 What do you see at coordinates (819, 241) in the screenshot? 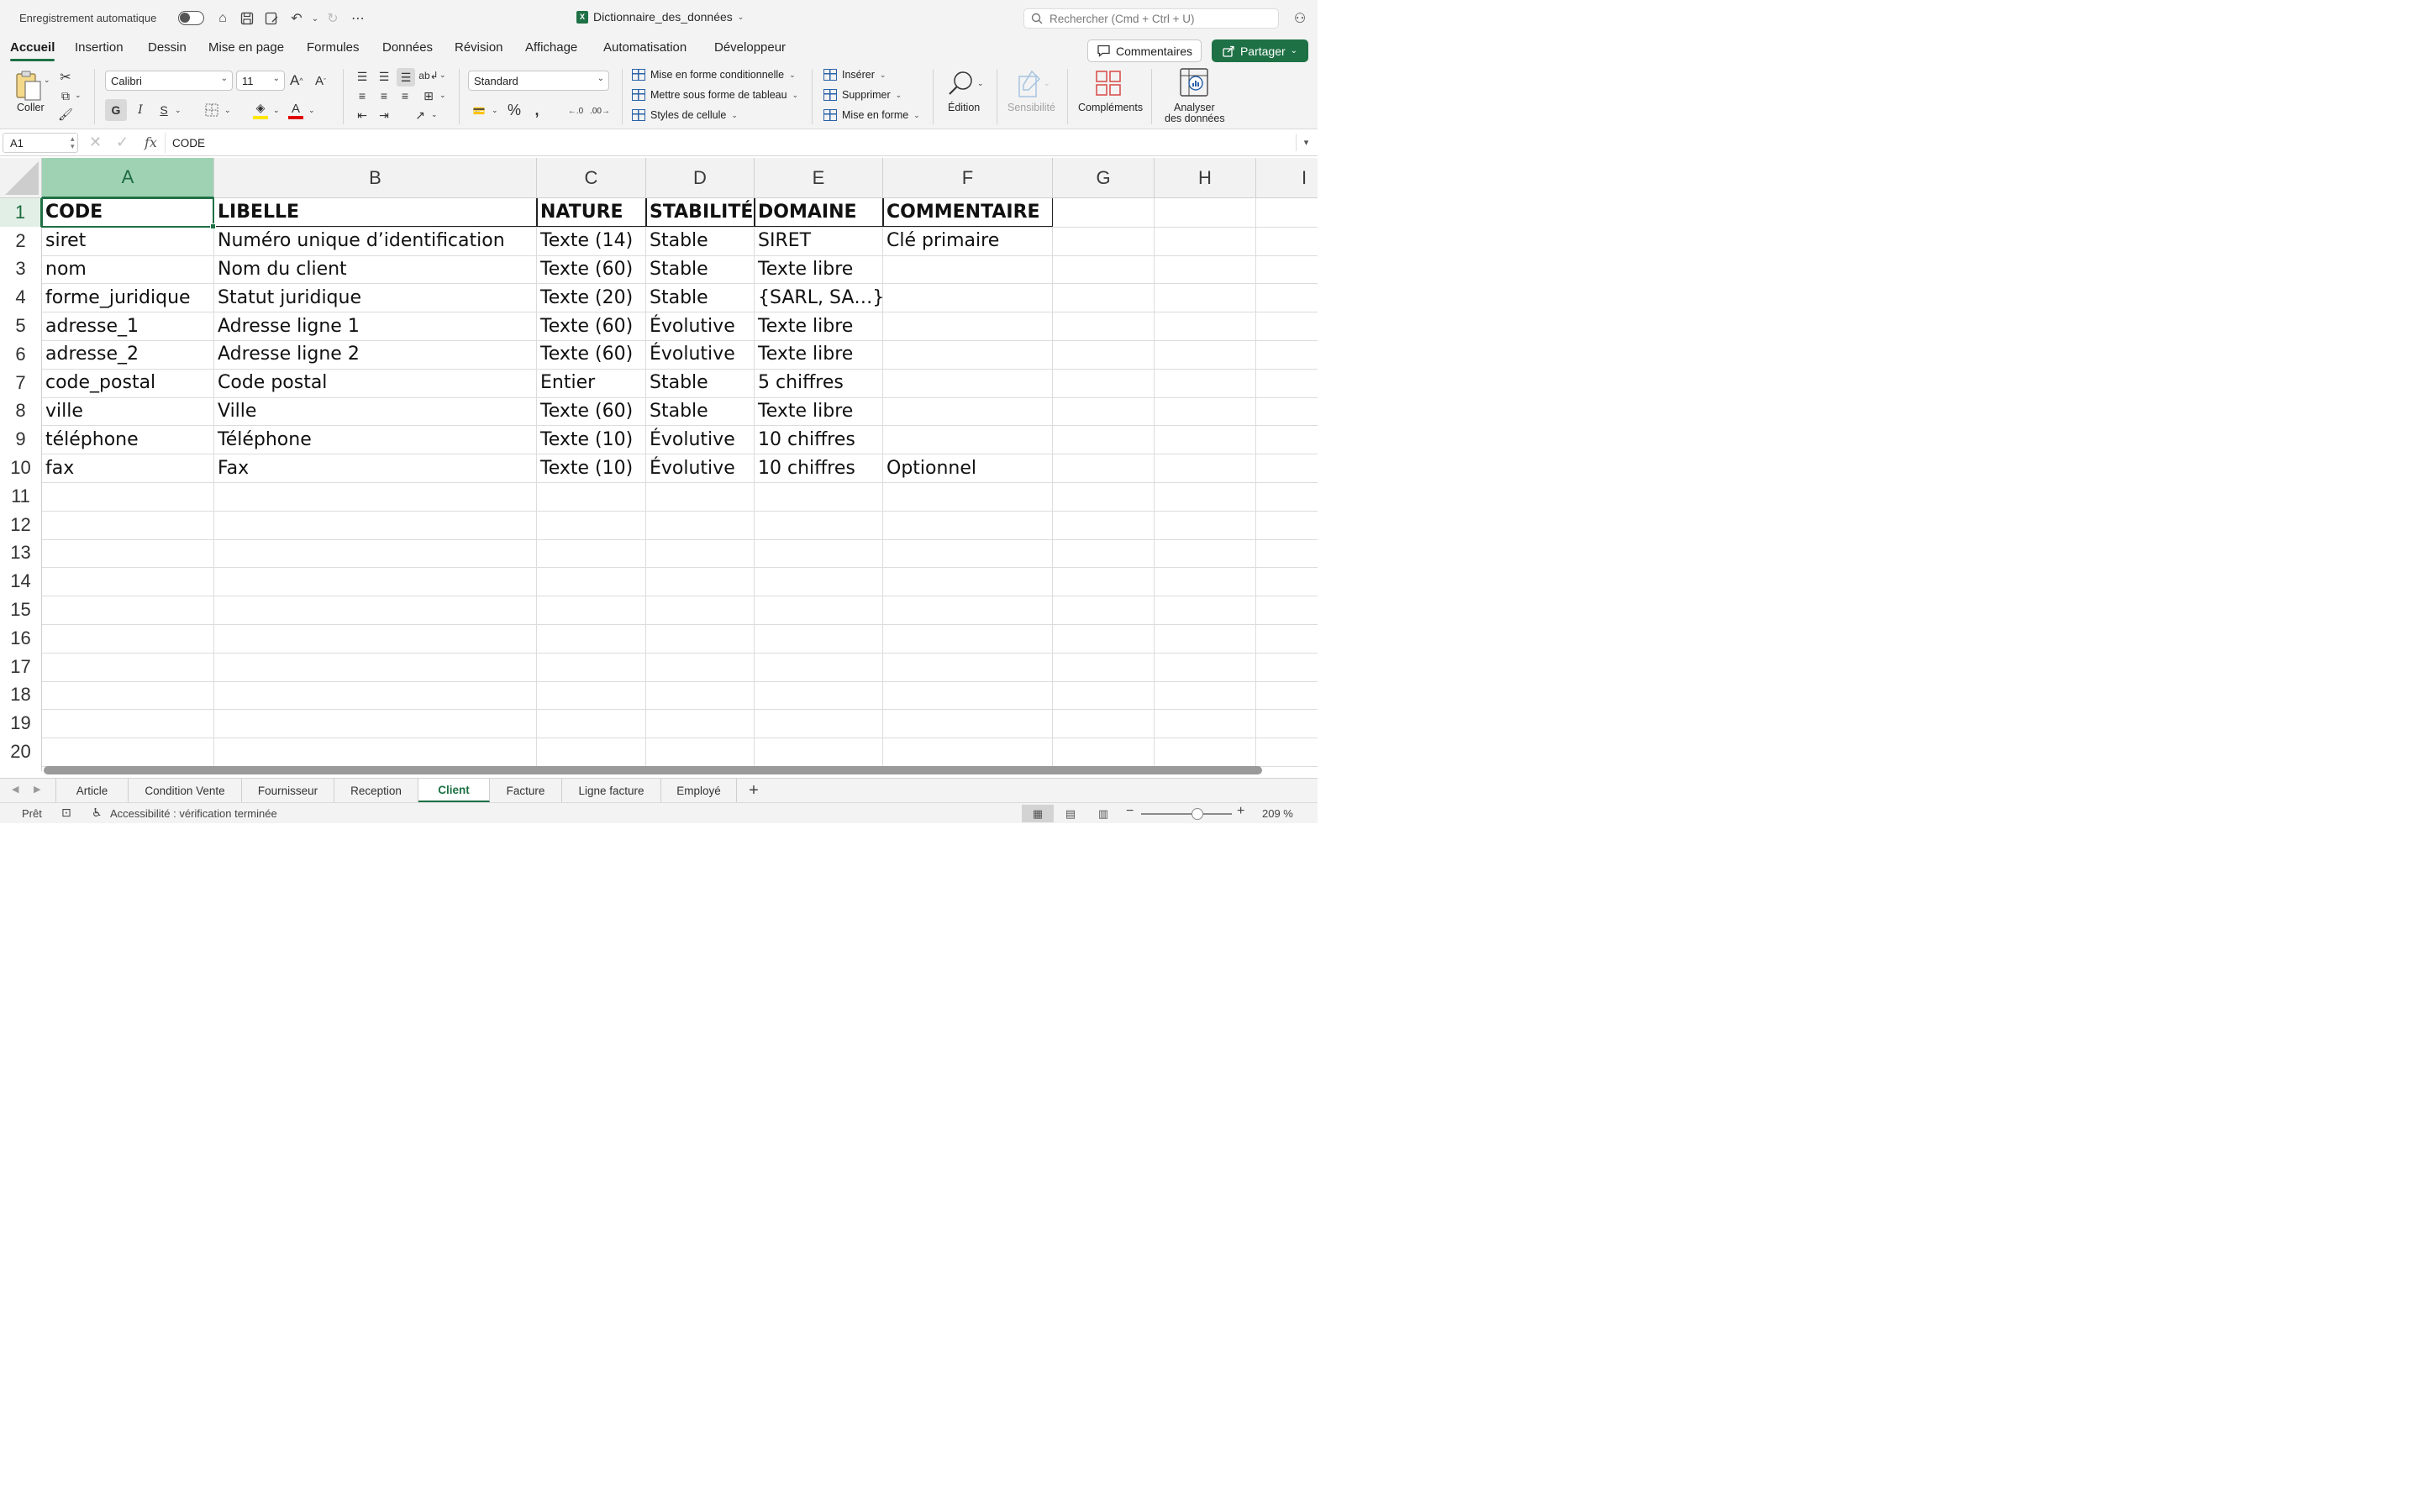
I see `data-cell: SIRET` at bounding box center [819, 241].